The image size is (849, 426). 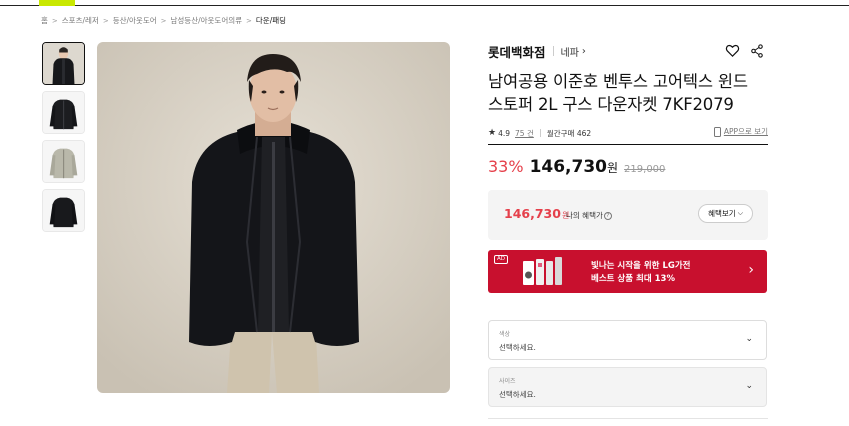 I want to click on color-select: 색상 선택하세요. ⌄, so click(x=627, y=340).